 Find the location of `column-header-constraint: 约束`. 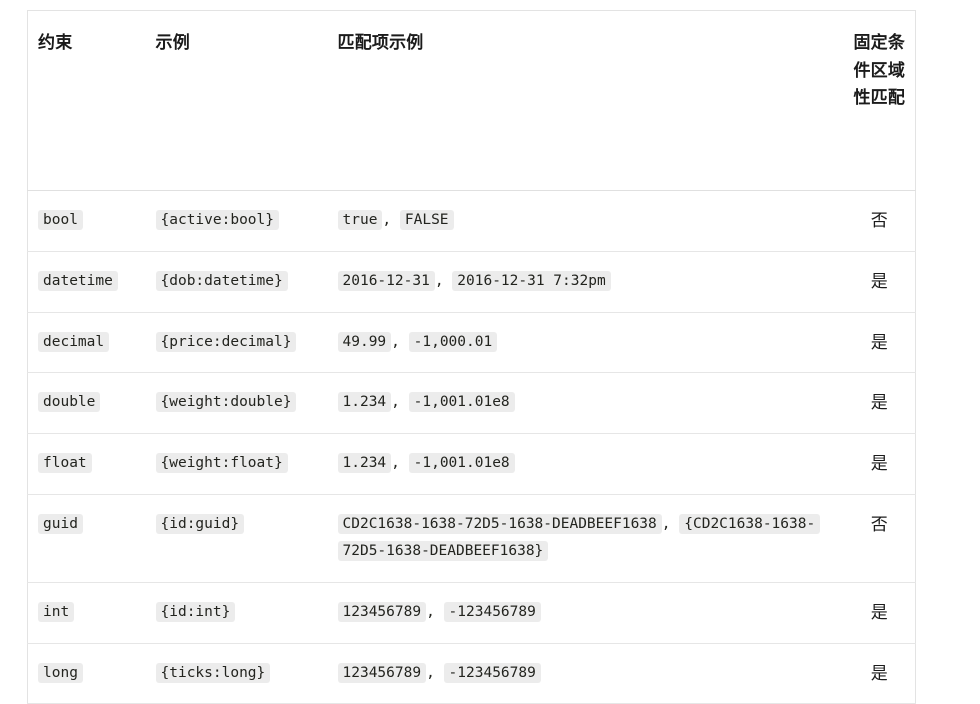

column-header-constraint: 约束 is located at coordinates (86, 100).